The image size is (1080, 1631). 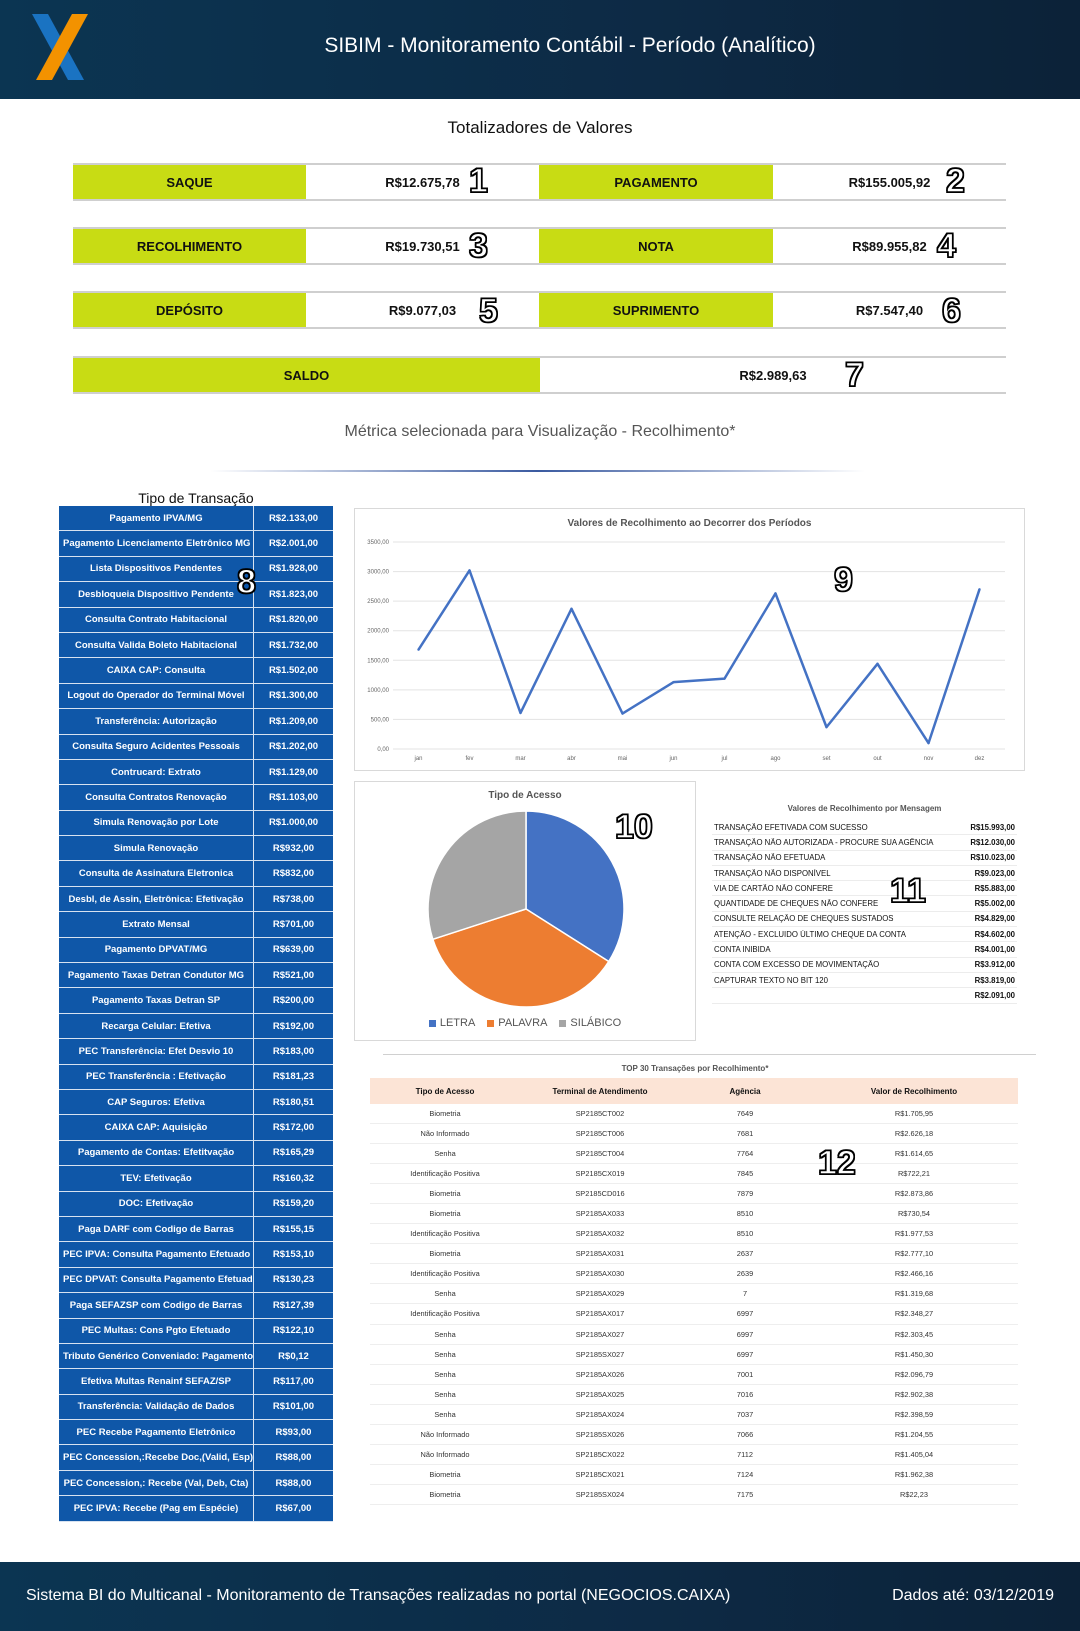 I want to click on message-name: CONSULTE RELAÇÃO DE CHEQUES SUSTADOS, so click(x=804, y=919).